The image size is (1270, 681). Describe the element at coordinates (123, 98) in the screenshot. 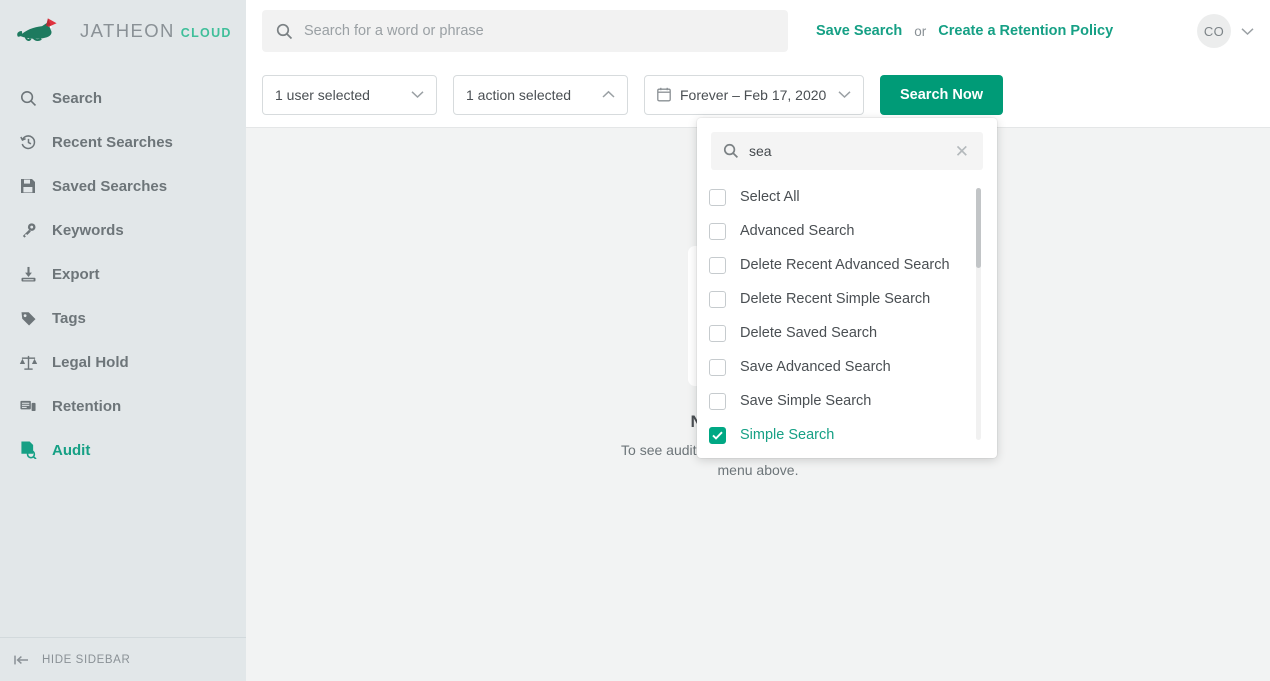

I see `sidebar-item-search: Search` at that location.